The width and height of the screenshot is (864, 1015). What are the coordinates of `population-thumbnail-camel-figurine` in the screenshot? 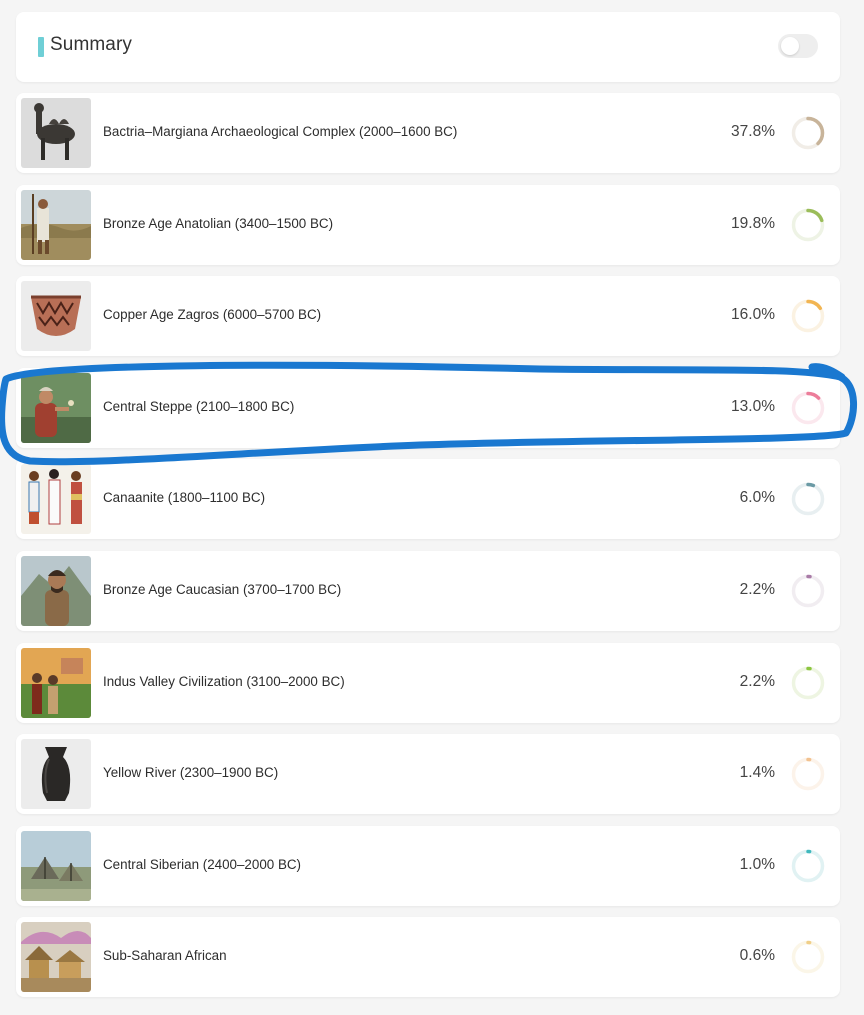 It's located at (56, 133).